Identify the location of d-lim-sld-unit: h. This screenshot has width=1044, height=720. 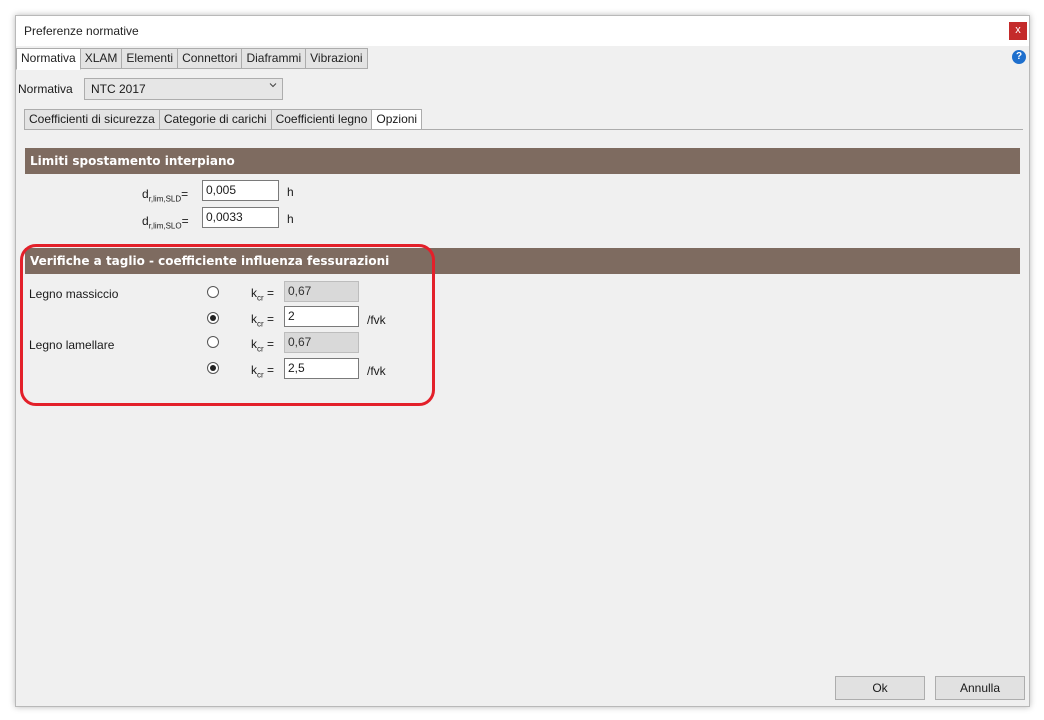
(290, 192).